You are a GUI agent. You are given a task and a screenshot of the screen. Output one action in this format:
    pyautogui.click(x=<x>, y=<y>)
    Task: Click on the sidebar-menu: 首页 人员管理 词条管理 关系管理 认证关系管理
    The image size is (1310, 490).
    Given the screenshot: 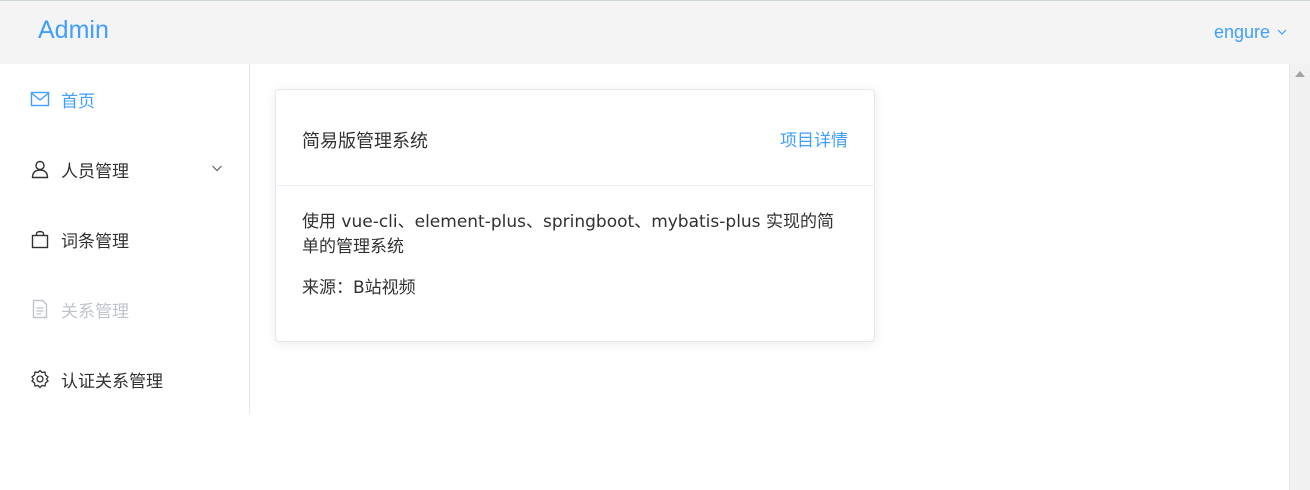 What is the action you would take?
    pyautogui.click(x=125, y=239)
    